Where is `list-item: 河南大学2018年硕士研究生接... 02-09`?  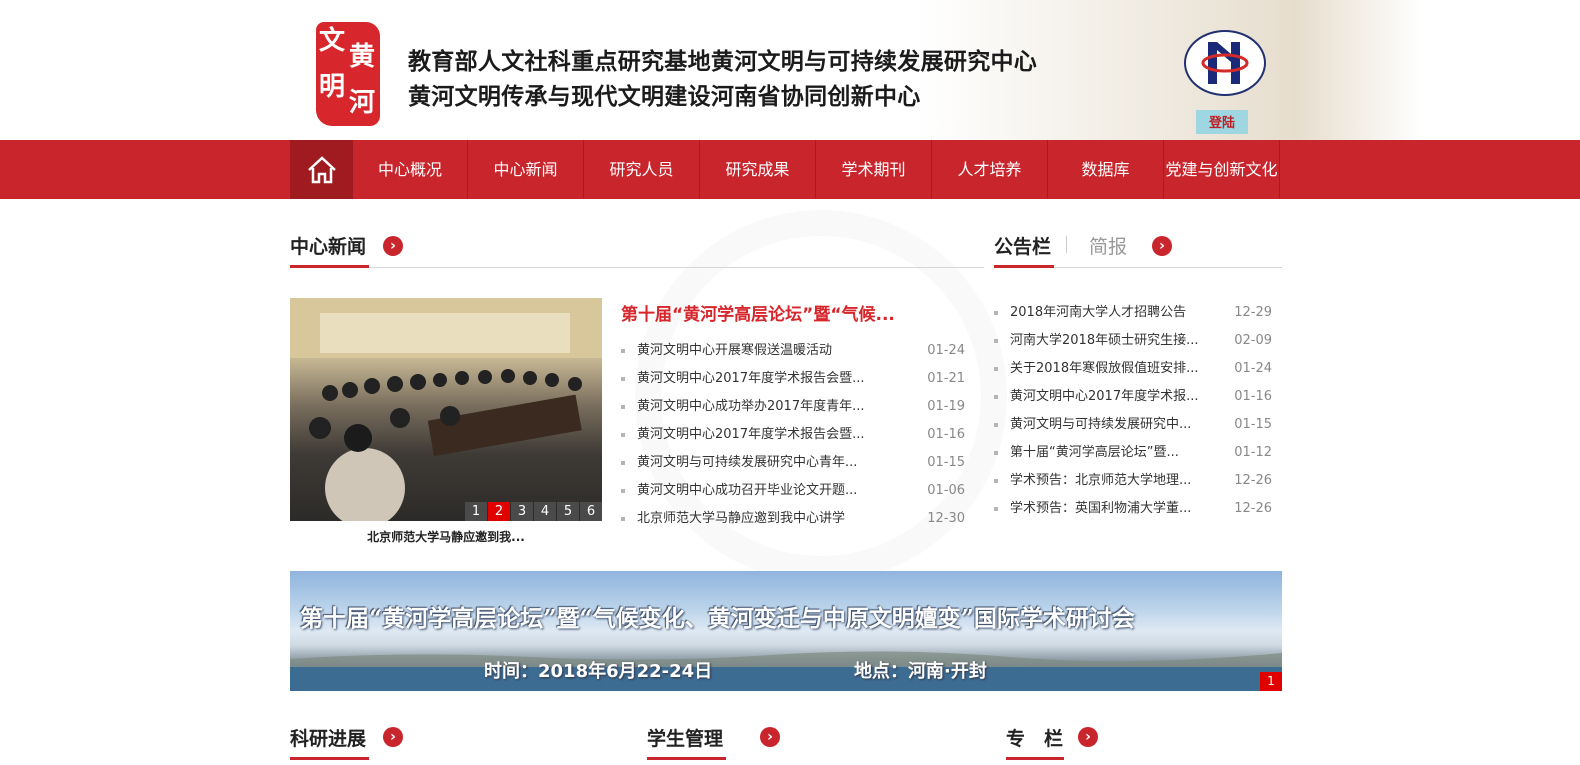
list-item: 河南大学2018年硕士研究生接... 02-09 is located at coordinates (1133, 341).